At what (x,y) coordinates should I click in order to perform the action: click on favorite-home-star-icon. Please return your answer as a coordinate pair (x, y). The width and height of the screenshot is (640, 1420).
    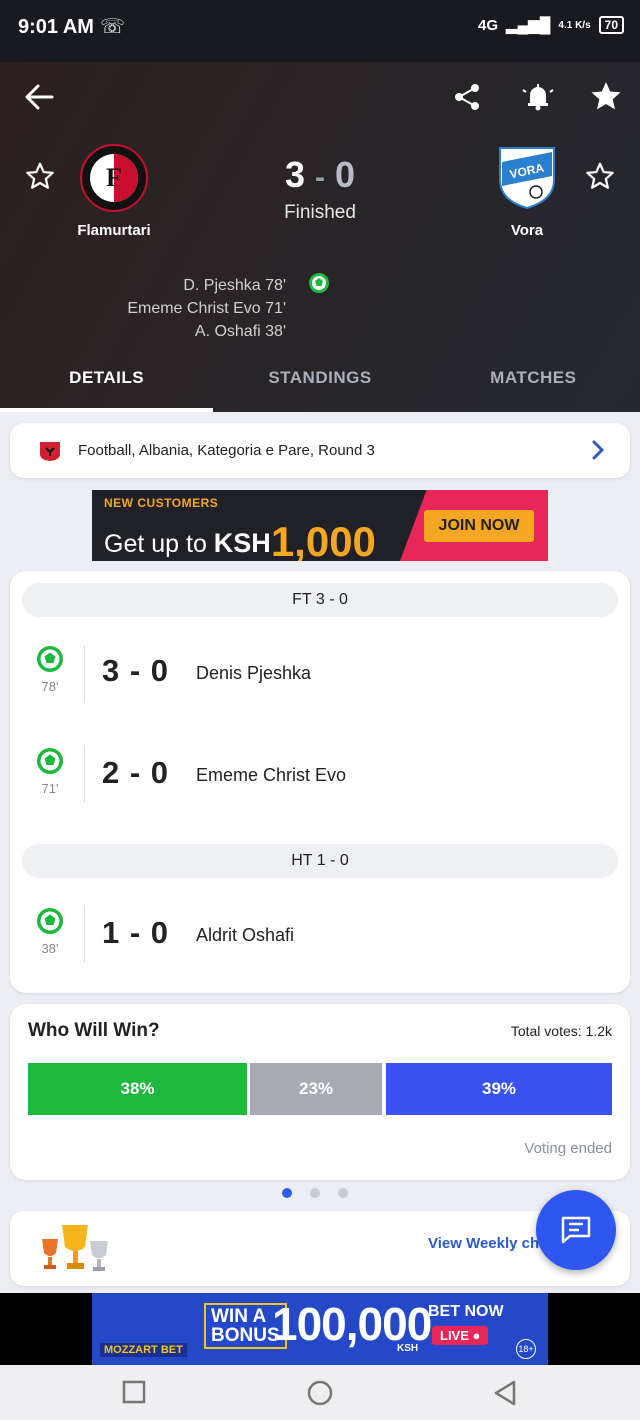
    Looking at the image, I should click on (40, 176).